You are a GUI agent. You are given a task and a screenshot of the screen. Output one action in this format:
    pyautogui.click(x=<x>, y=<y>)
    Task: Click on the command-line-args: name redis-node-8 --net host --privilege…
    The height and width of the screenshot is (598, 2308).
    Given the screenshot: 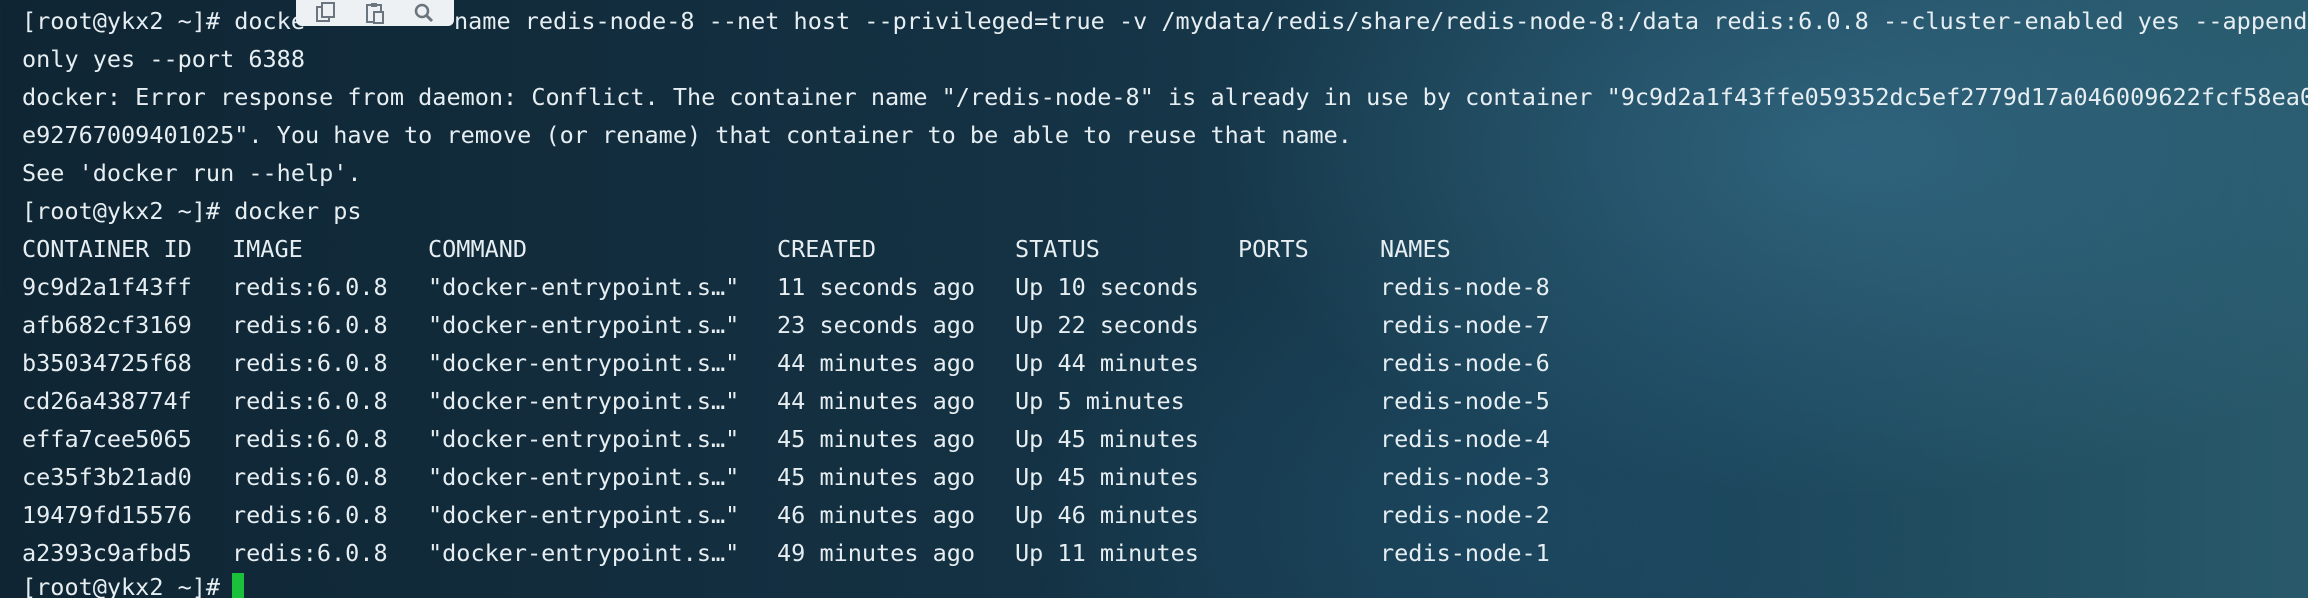 What is the action you would take?
    pyautogui.click(x=1381, y=21)
    